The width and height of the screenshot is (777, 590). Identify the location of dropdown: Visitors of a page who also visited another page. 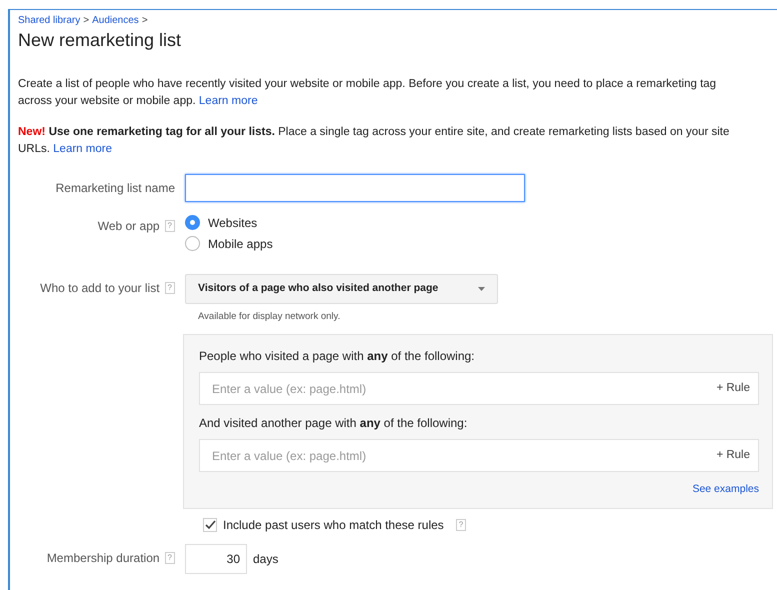
(341, 289).